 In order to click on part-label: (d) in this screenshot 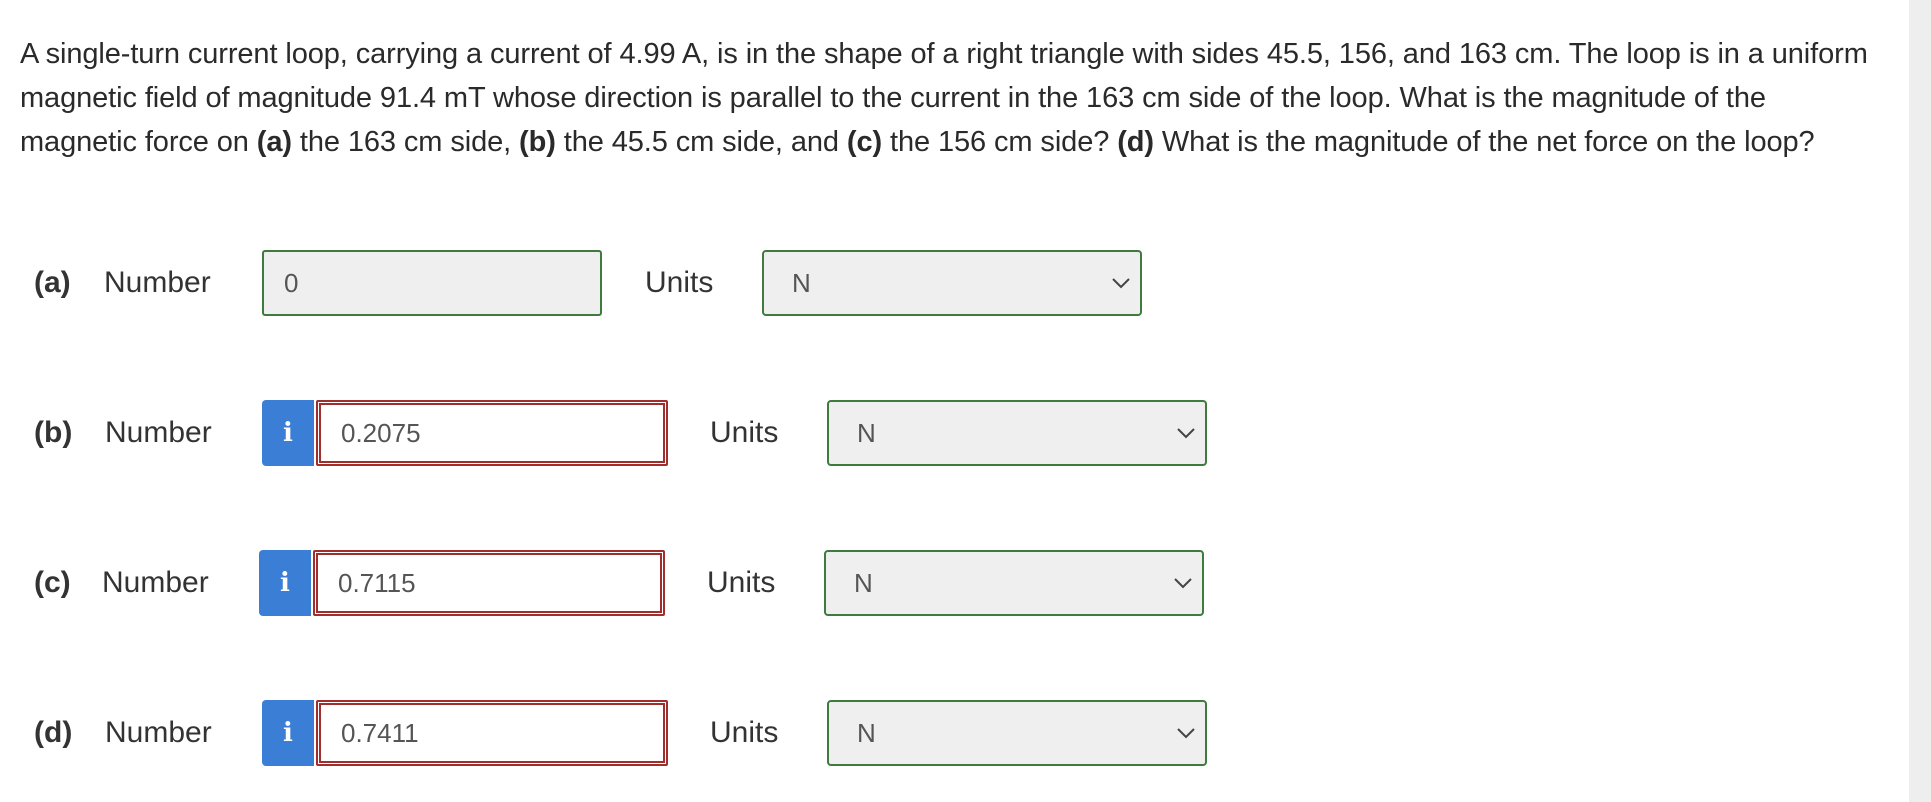, I will do `click(53, 732)`.